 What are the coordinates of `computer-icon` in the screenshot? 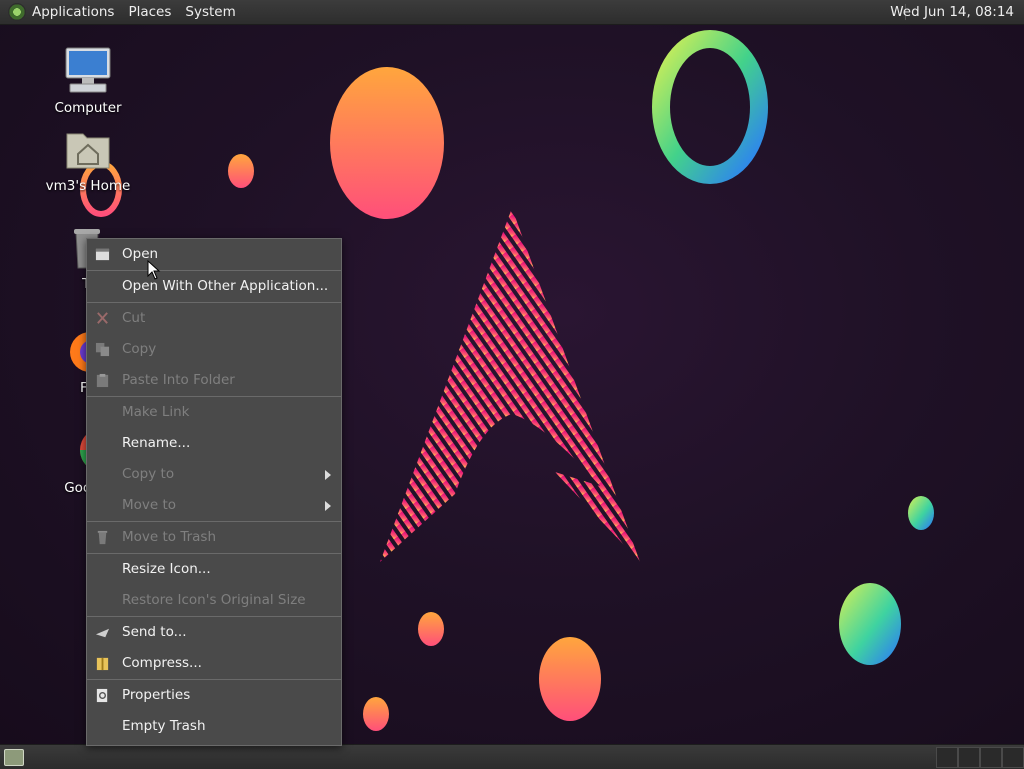 It's located at (88, 70).